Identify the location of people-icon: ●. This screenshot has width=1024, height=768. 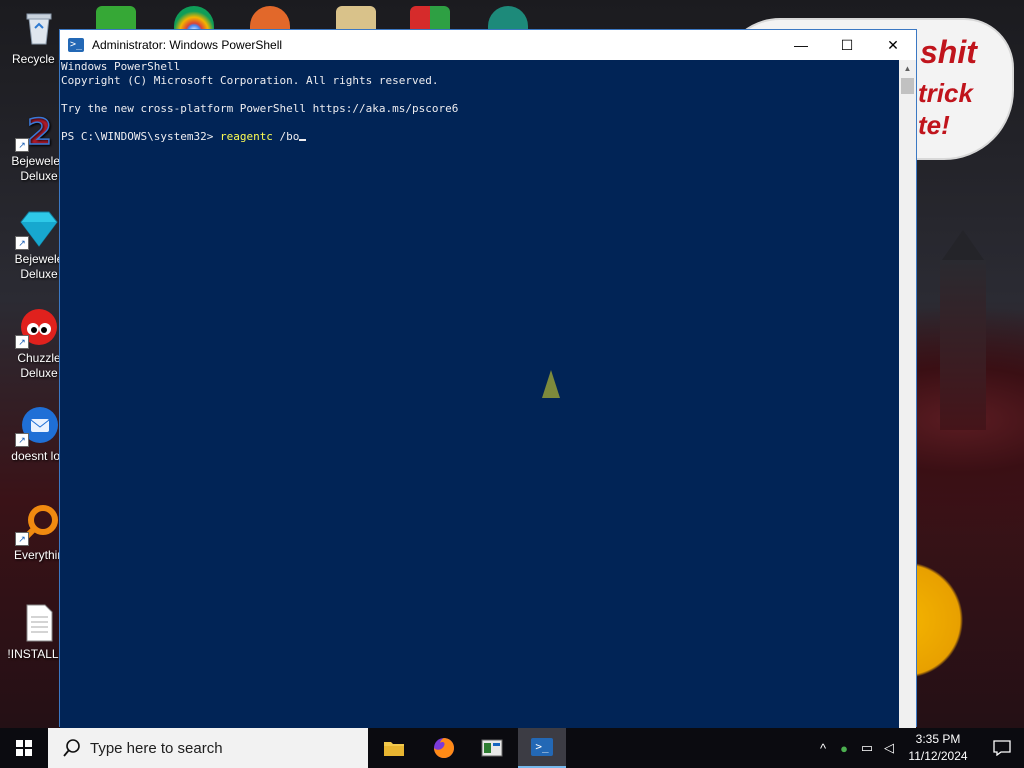
(844, 748).